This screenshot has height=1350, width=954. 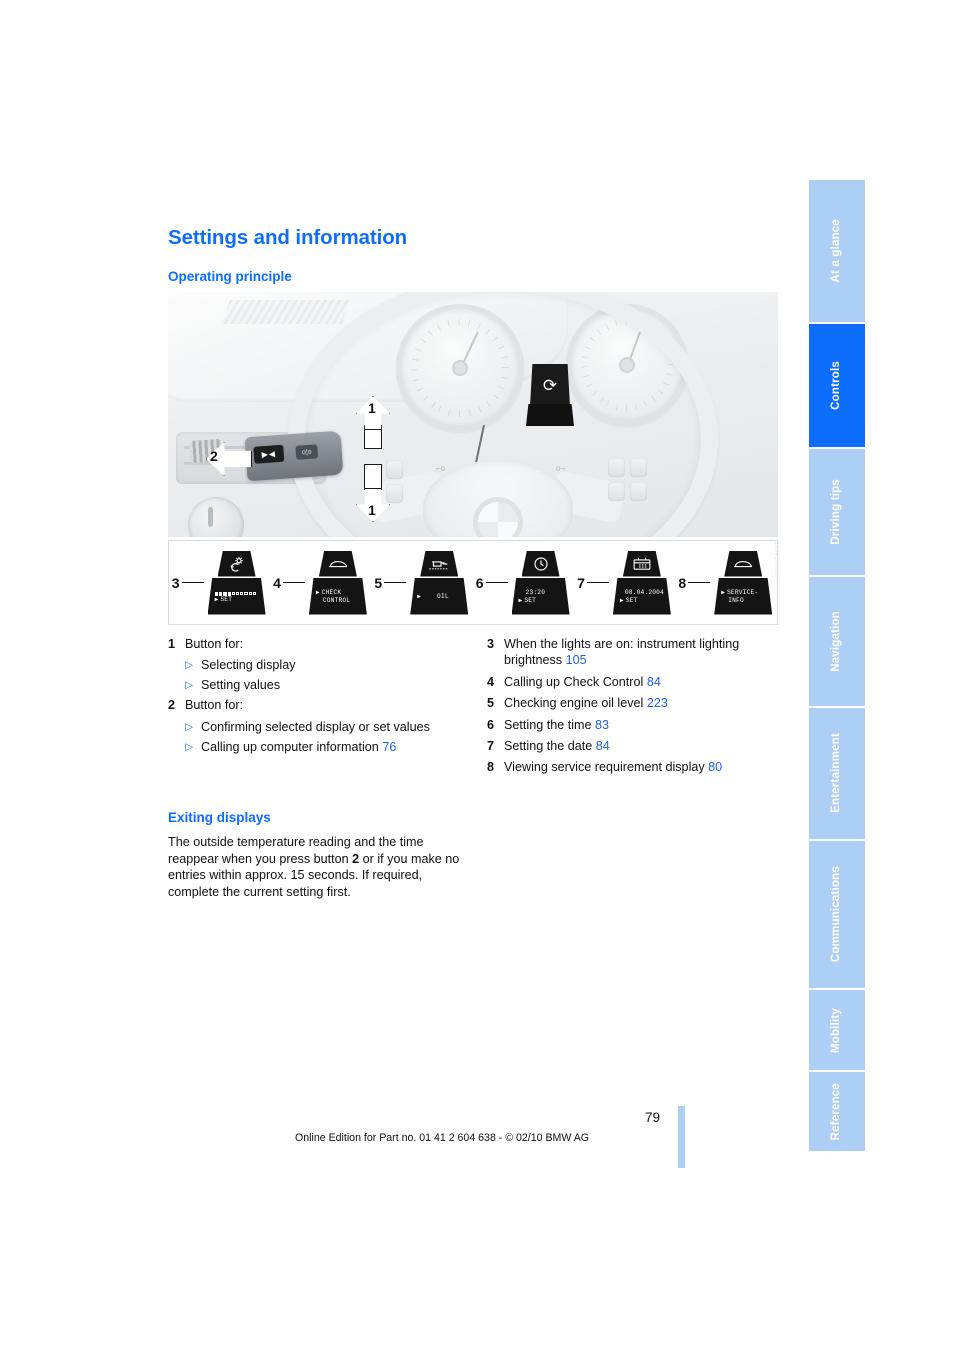 I want to click on page-reference: 83, so click(x=602, y=725).